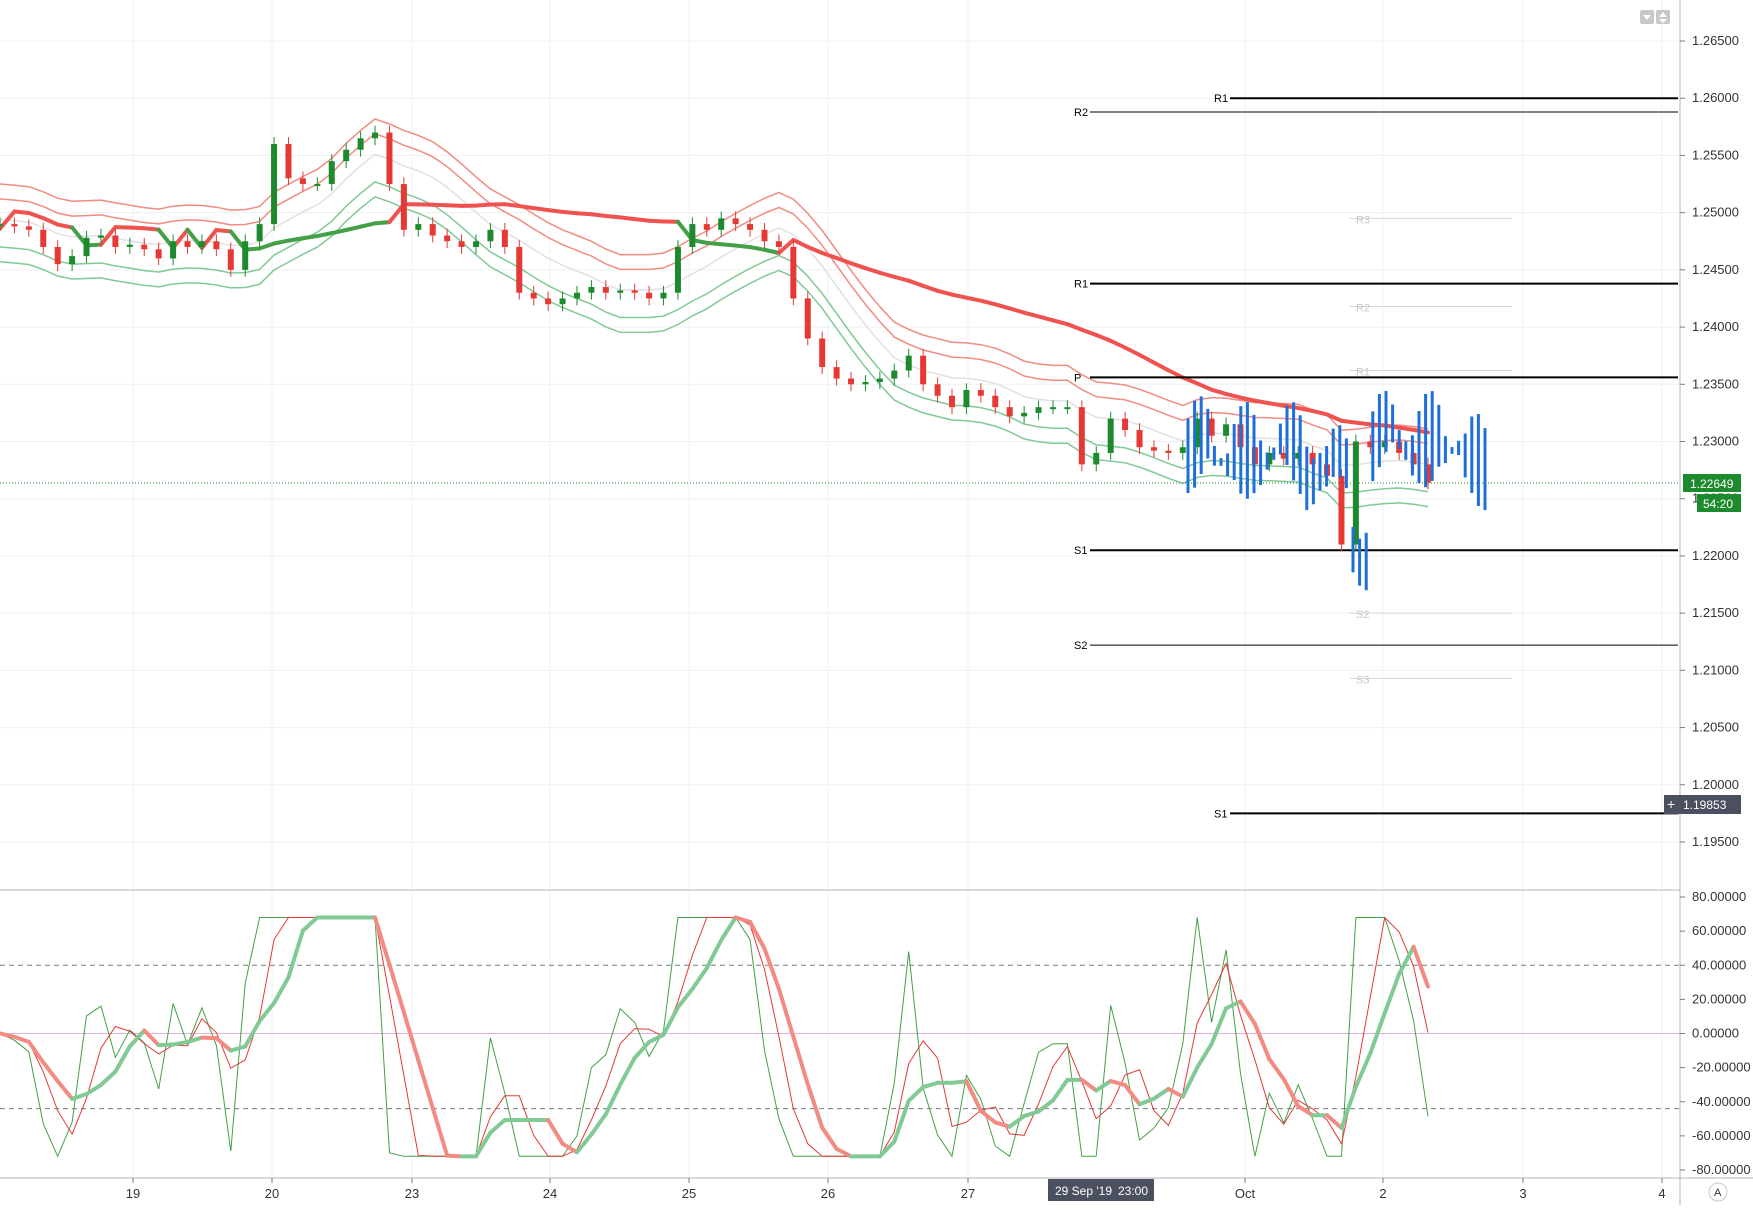 The image size is (1753, 1210). What do you see at coordinates (1721, 1101) in the screenshot?
I see `osc-tick-label: -40.00000` at bounding box center [1721, 1101].